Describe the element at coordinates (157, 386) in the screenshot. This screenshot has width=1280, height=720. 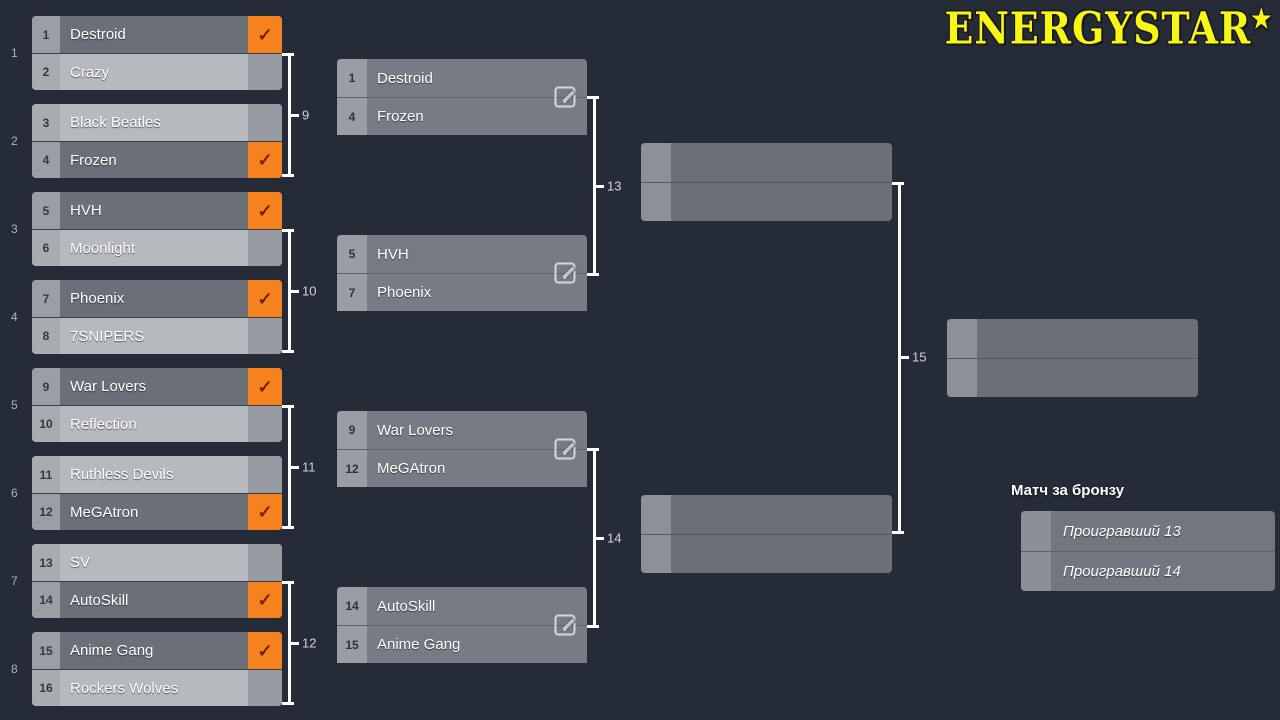
I see `match-row: 9 War Lovers ✓` at that location.